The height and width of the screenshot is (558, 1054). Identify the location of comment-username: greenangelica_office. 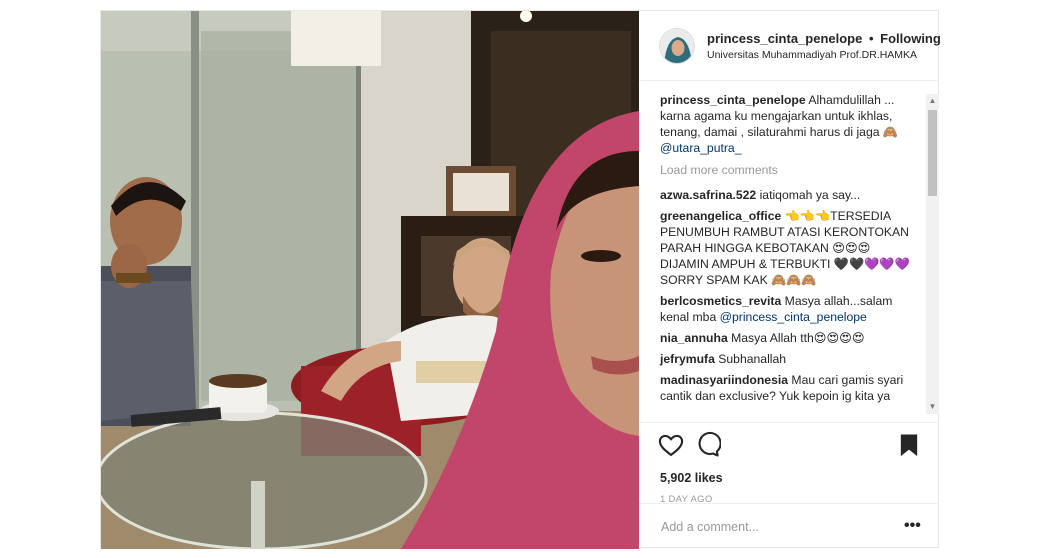
(720, 216).